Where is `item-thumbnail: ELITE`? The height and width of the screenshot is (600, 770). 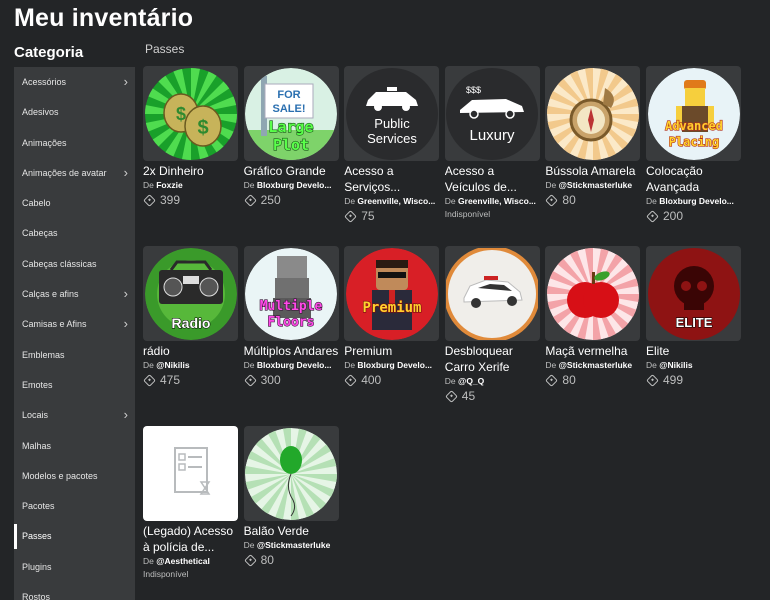
item-thumbnail: ELITE is located at coordinates (693, 293).